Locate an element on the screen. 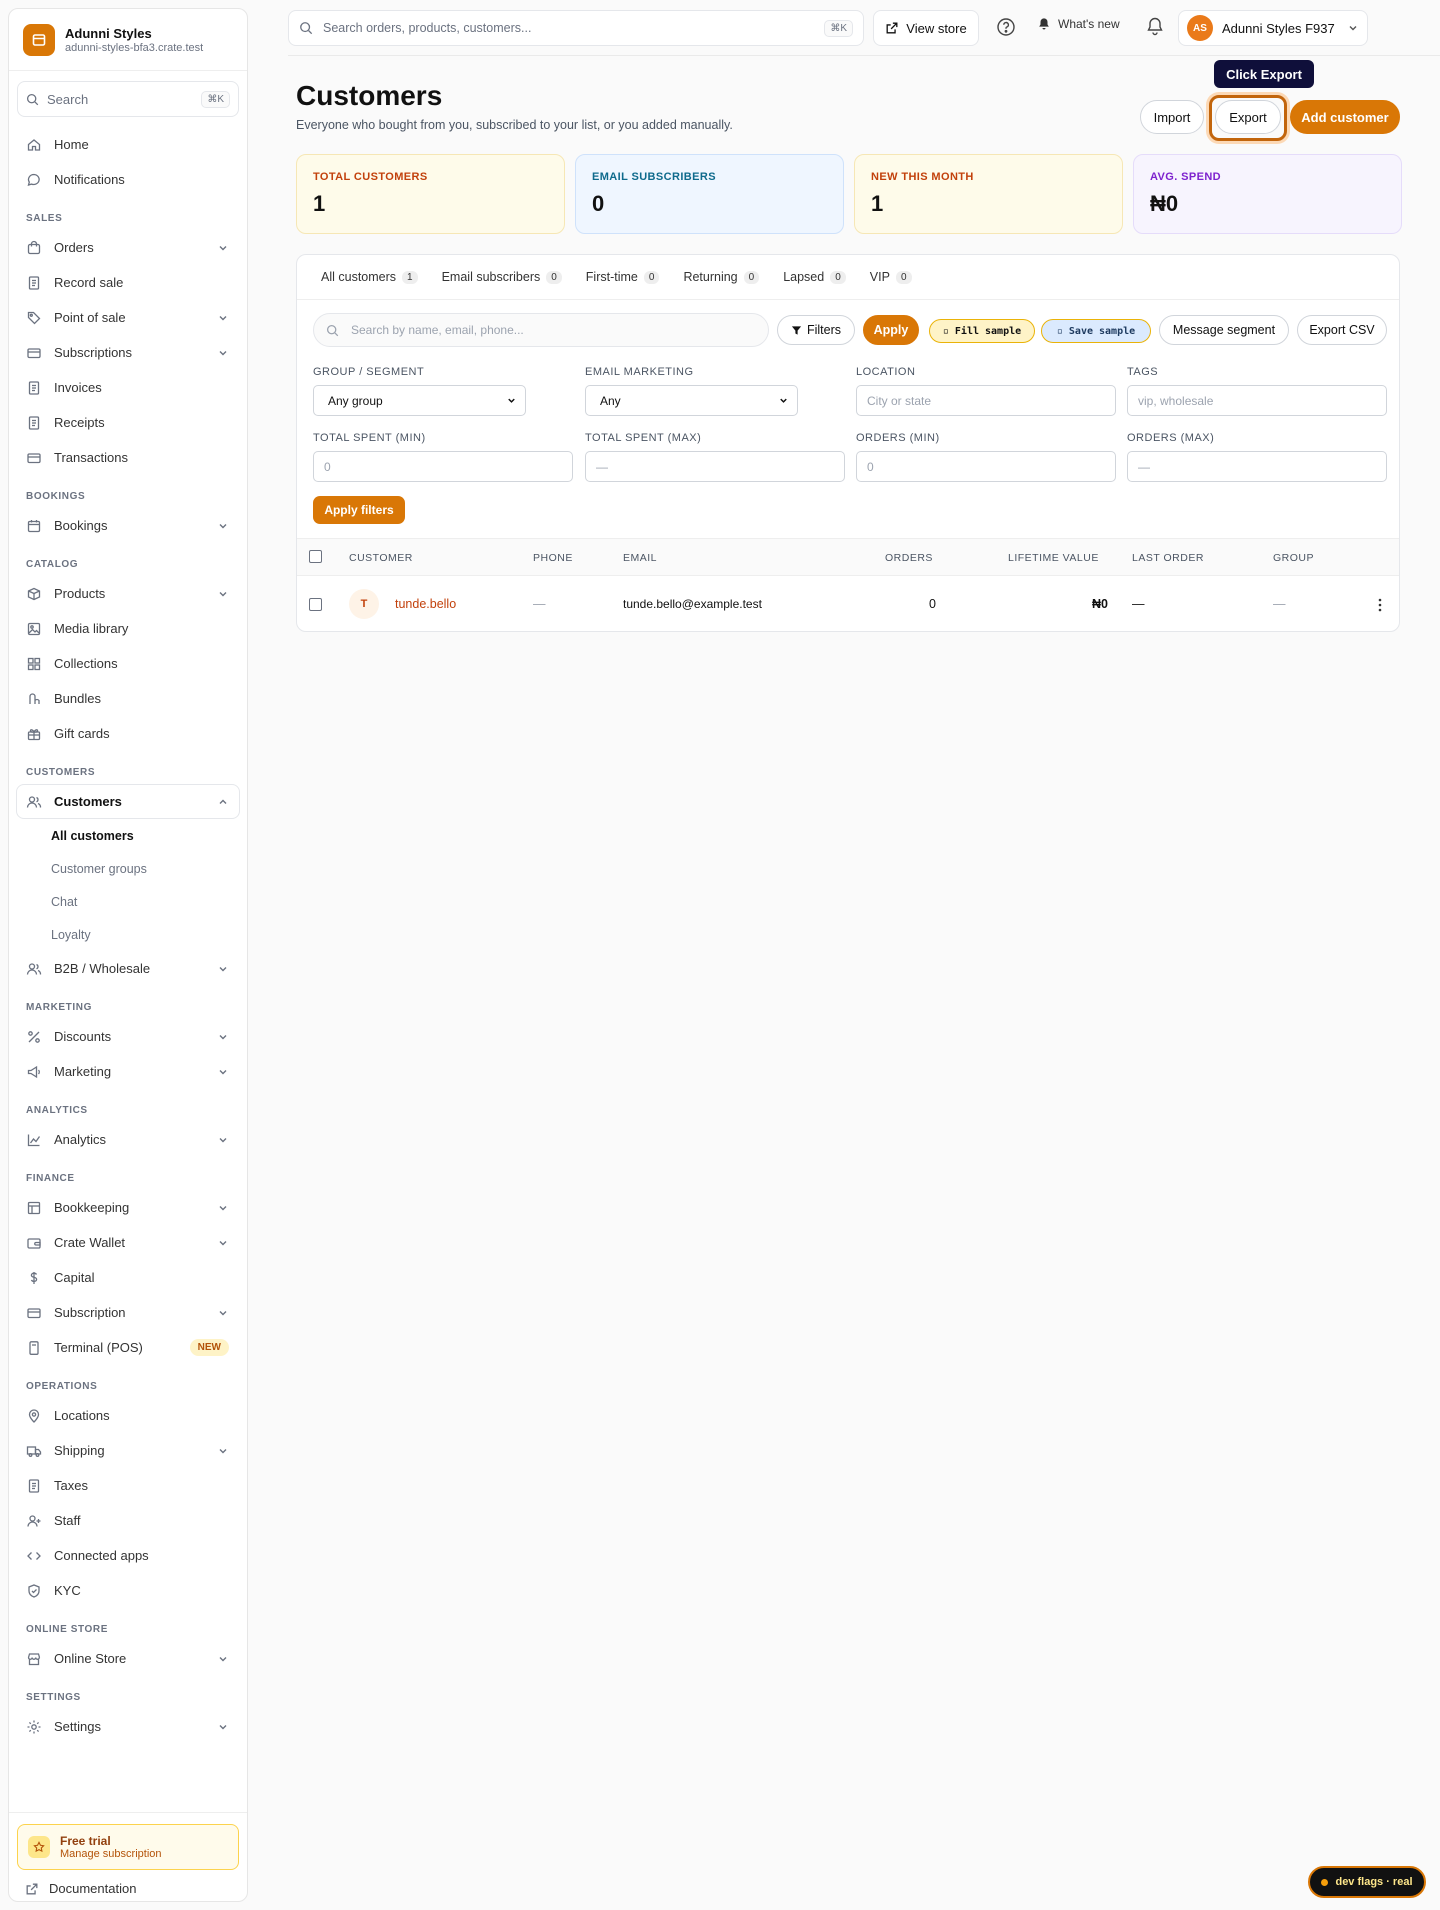  sidebar-item-kyc: KYC is located at coordinates (124, 1590).